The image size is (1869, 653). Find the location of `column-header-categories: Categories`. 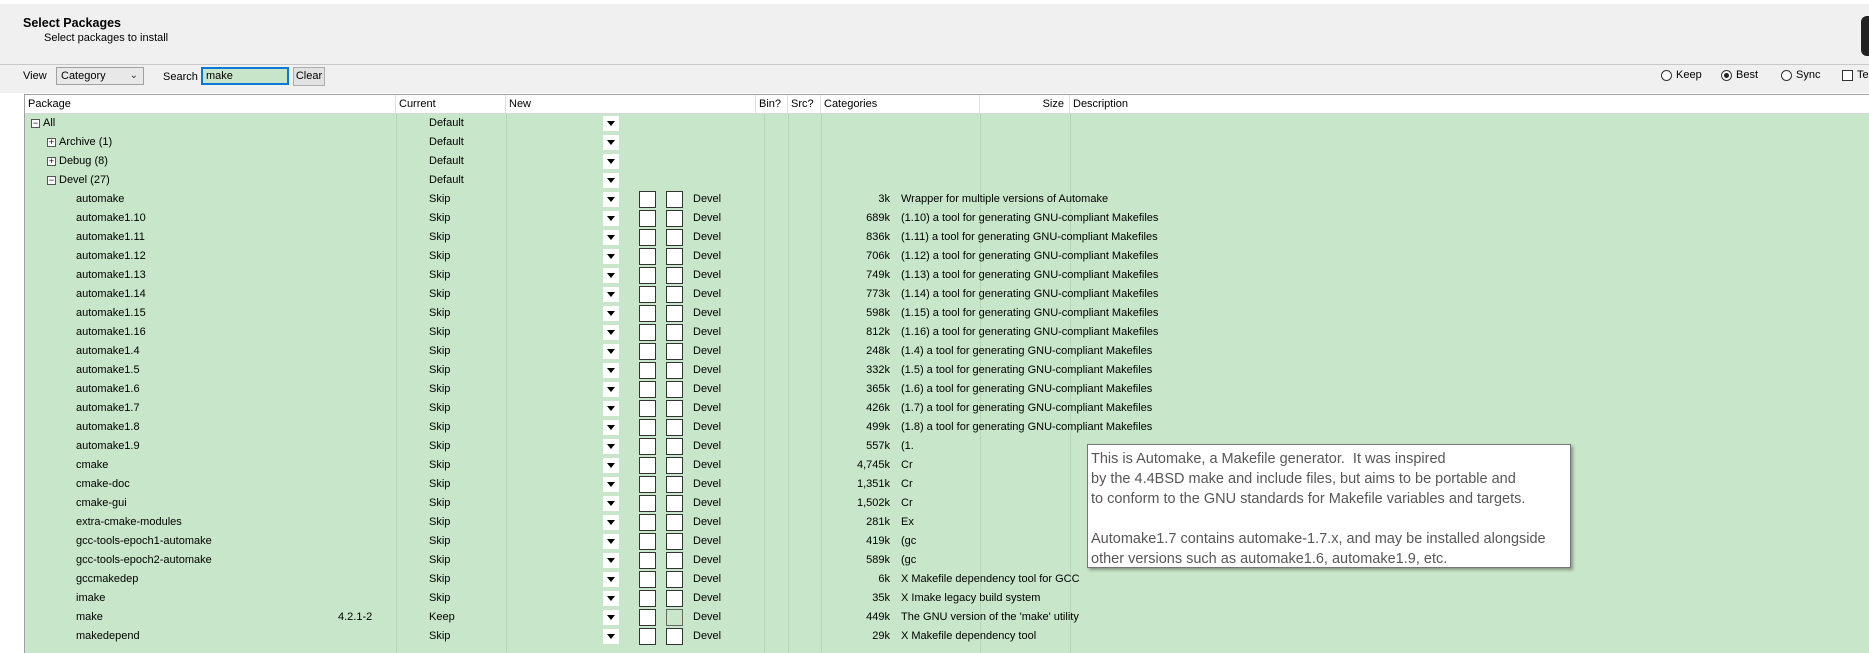

column-header-categories: Categories is located at coordinates (900, 104).